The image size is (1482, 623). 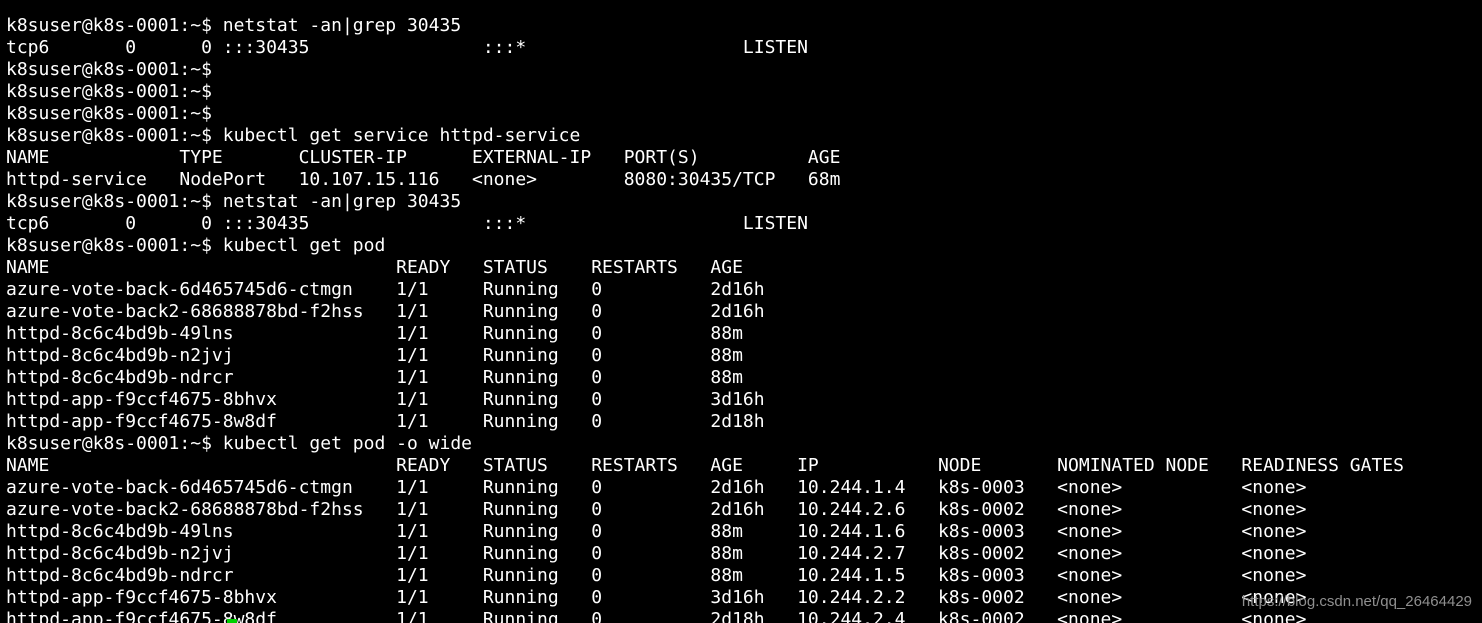 What do you see at coordinates (374, 355) in the screenshot?
I see `terminal-line: httpd-8c6c4bd9b-n2jvj 1/1 Running 0 88m` at bounding box center [374, 355].